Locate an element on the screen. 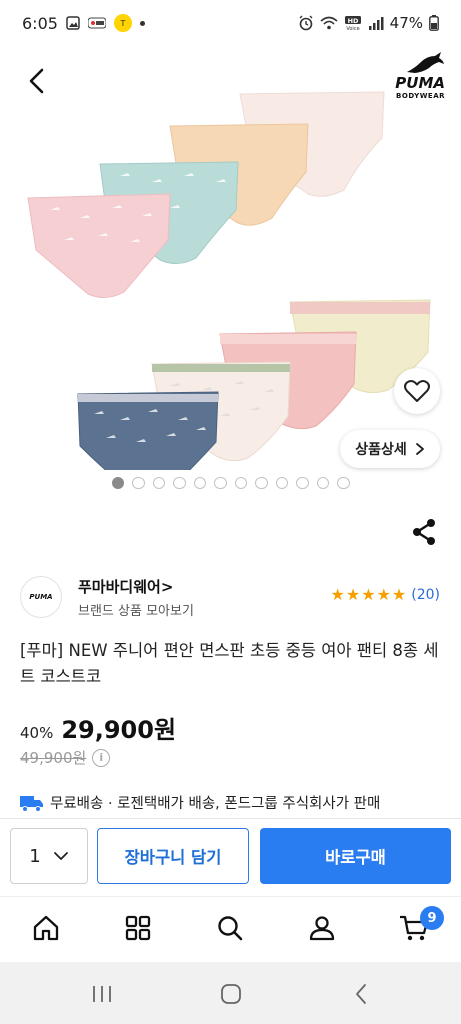  brand-row: PUMA 푸마바디웨어> 브랜드 상품 모아보기 ★ ★ ★ ★ ★ (20) is located at coordinates (230, 597).